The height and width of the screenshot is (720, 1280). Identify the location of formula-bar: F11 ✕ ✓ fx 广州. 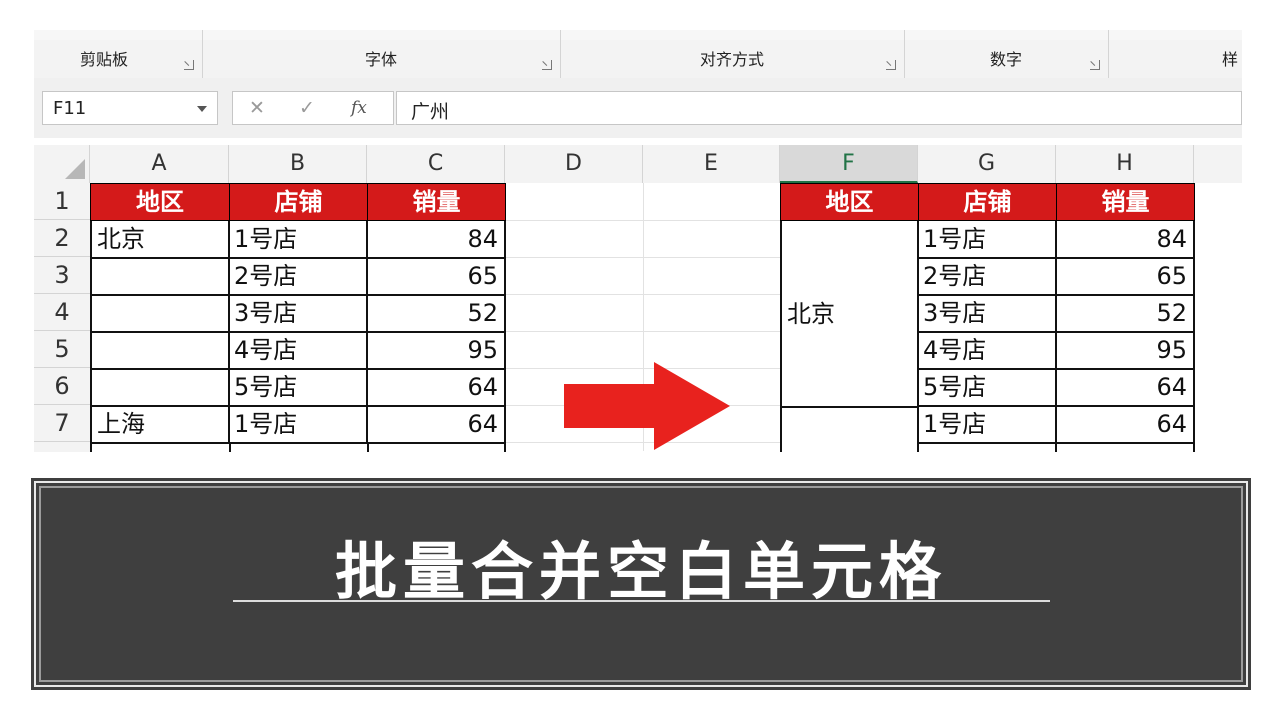
(638, 108).